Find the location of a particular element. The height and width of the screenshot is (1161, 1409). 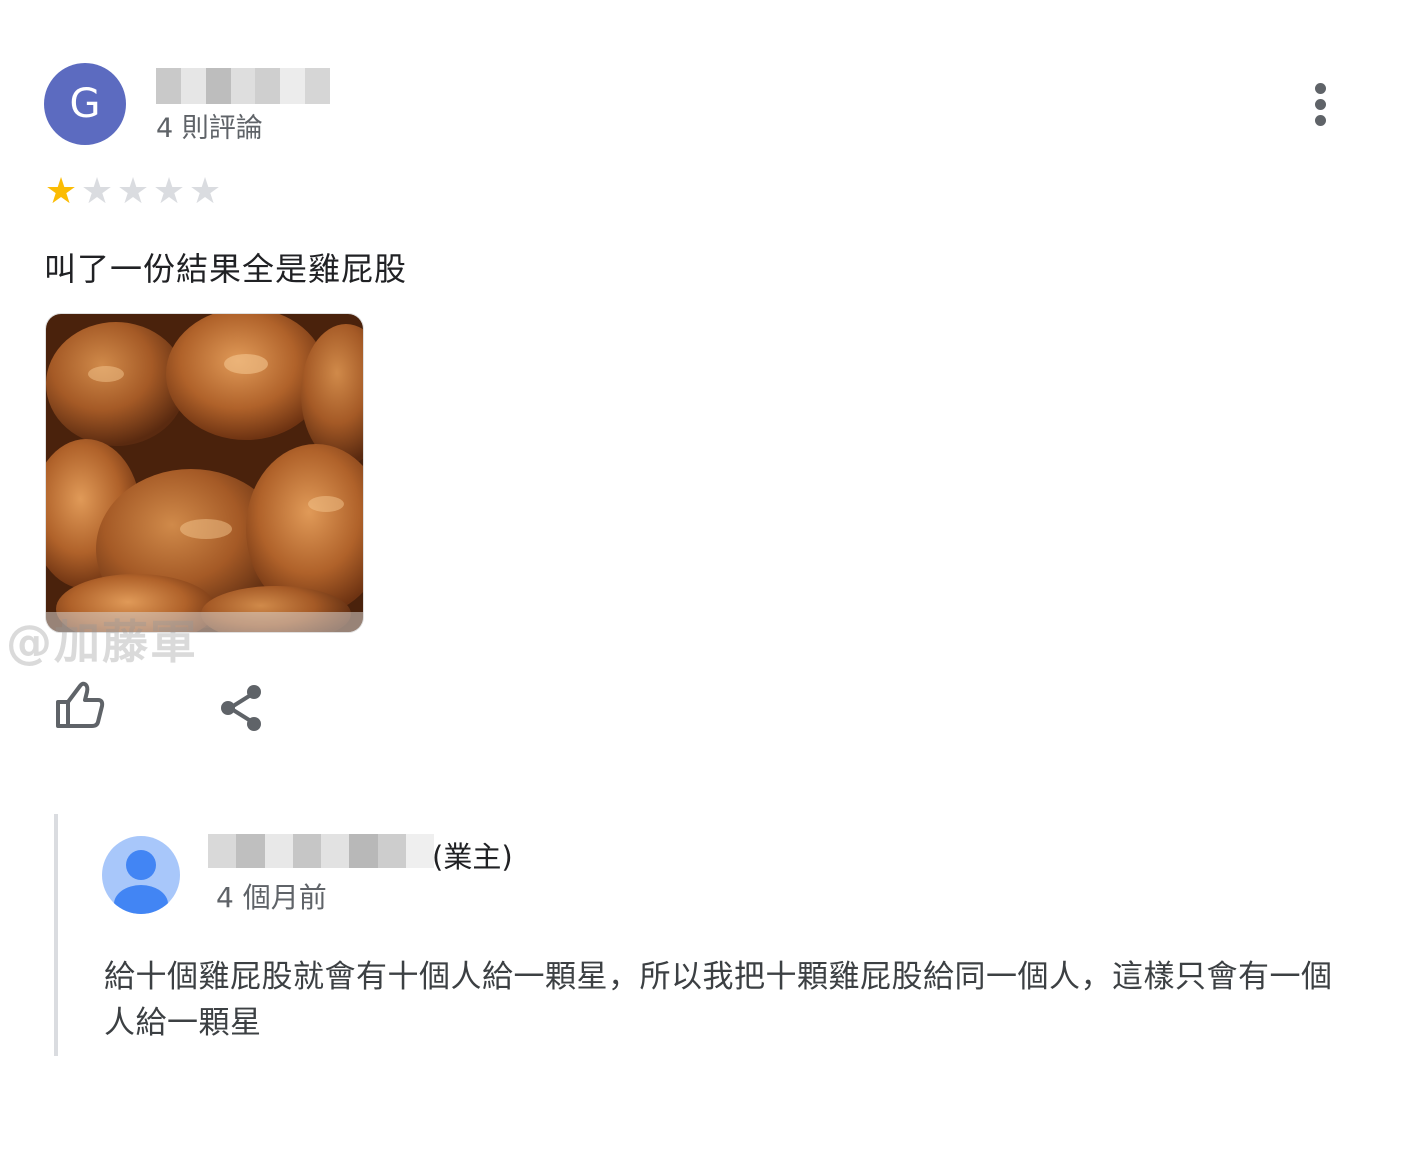

share-button is located at coordinates (242, 708).